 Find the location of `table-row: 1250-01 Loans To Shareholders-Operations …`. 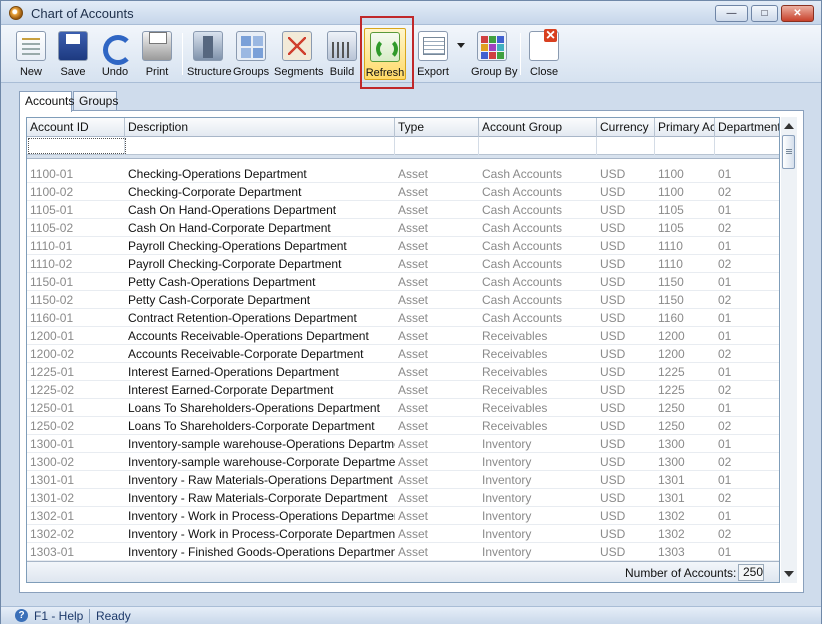

table-row: 1250-01 Loans To Shareholders-Operations … is located at coordinates (403, 408).